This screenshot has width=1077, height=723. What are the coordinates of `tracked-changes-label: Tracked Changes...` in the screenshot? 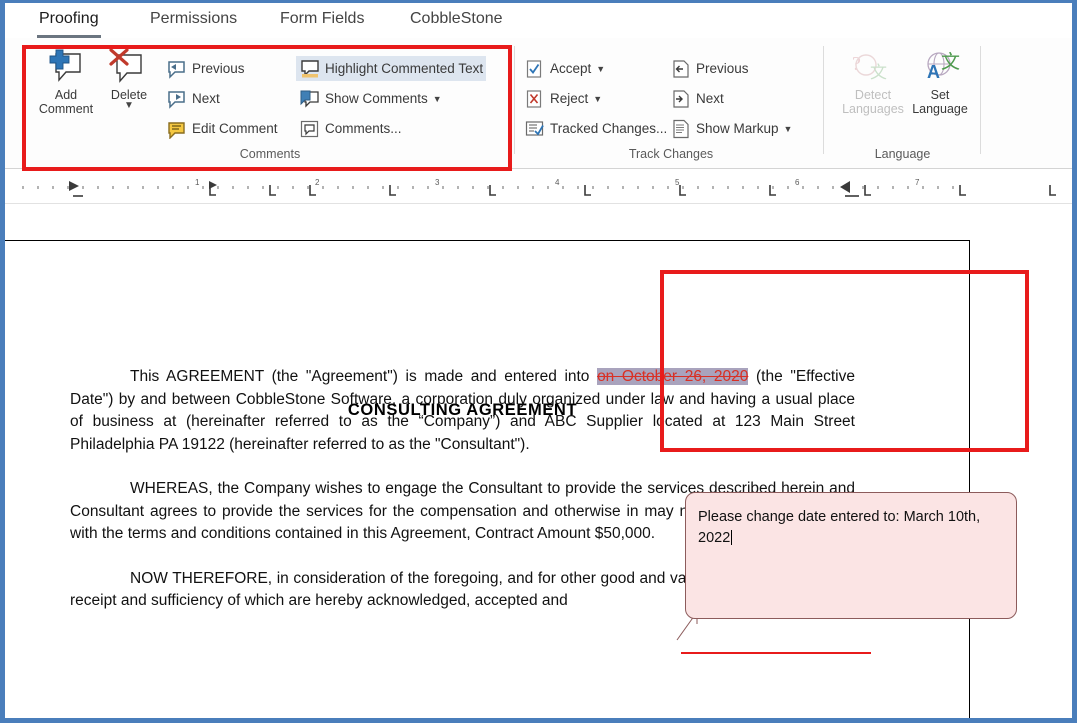 It's located at (609, 128).